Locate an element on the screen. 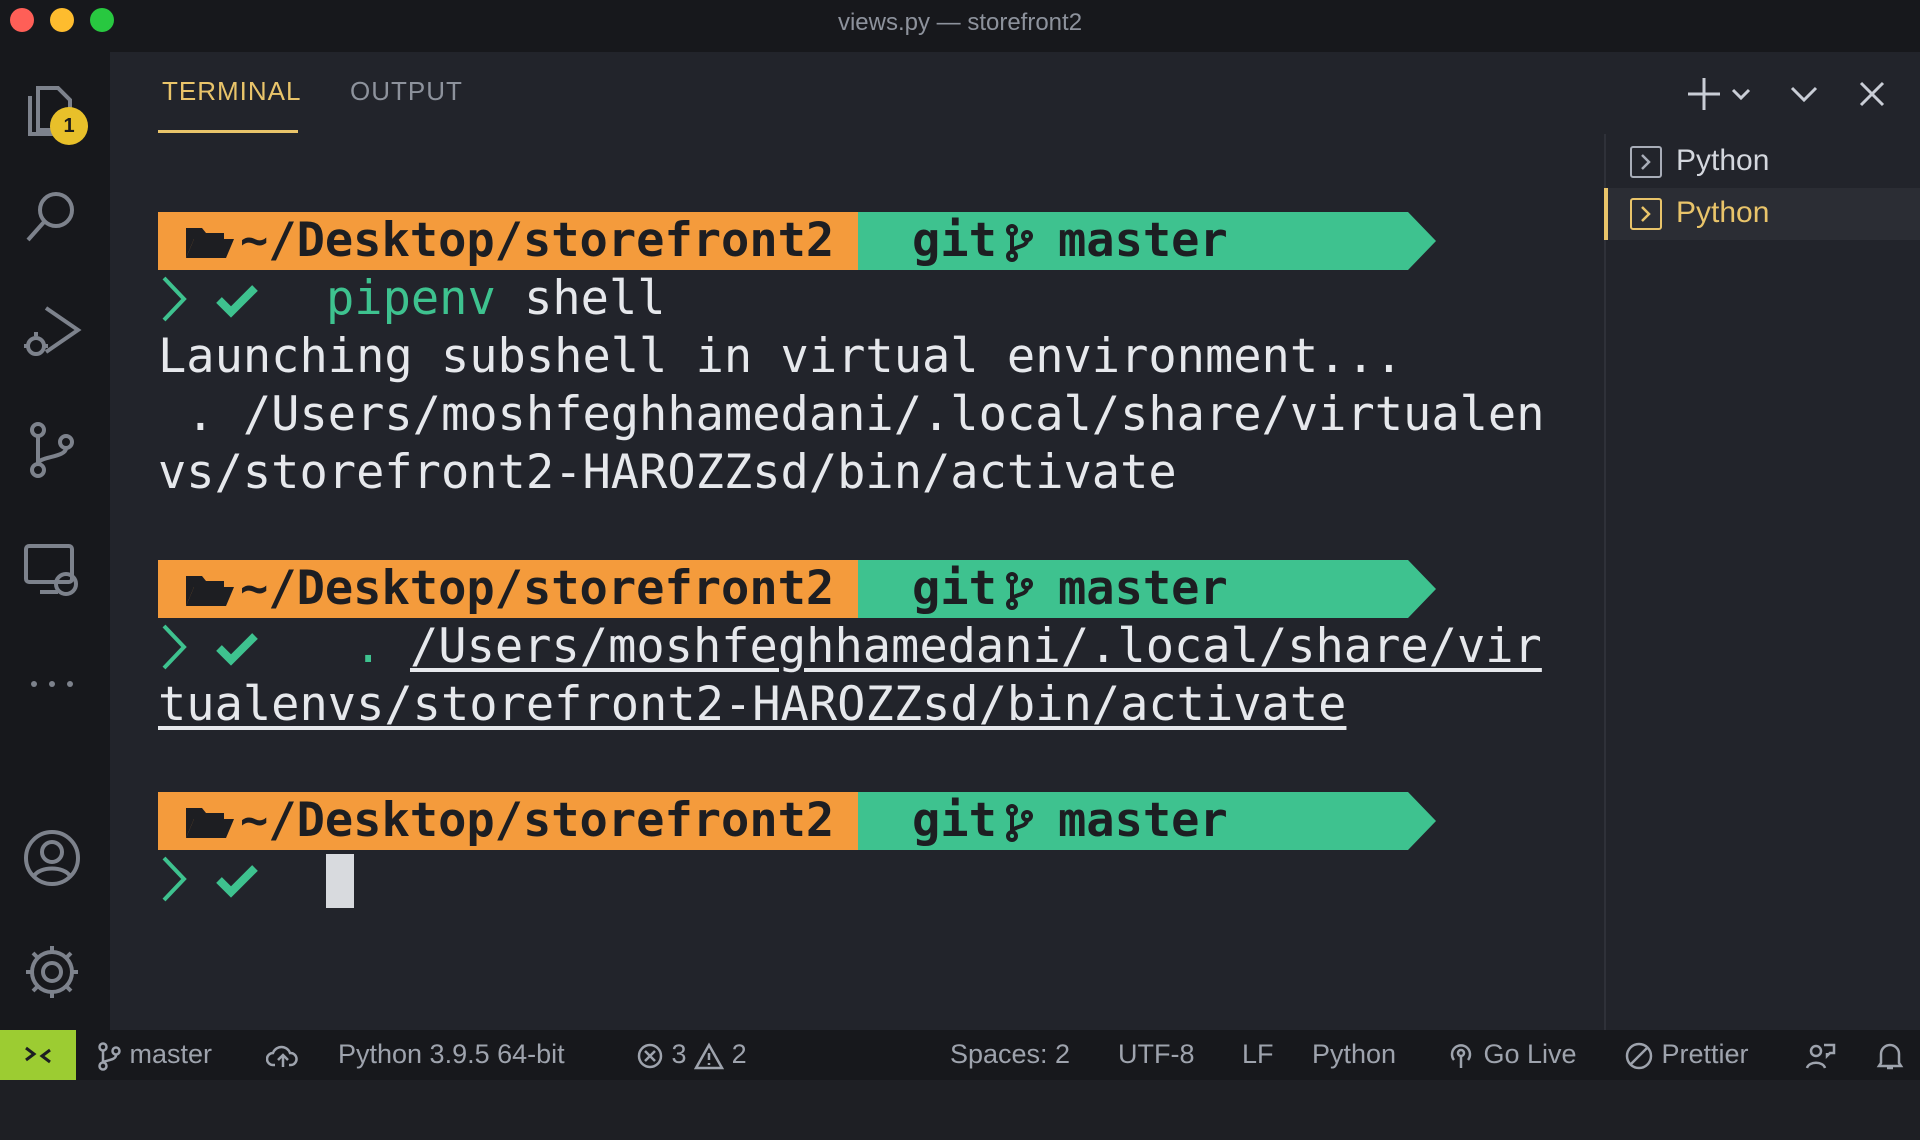 The width and height of the screenshot is (1920, 1140). maximize-panel-chevron-down-icon is located at coordinates (1804, 94).